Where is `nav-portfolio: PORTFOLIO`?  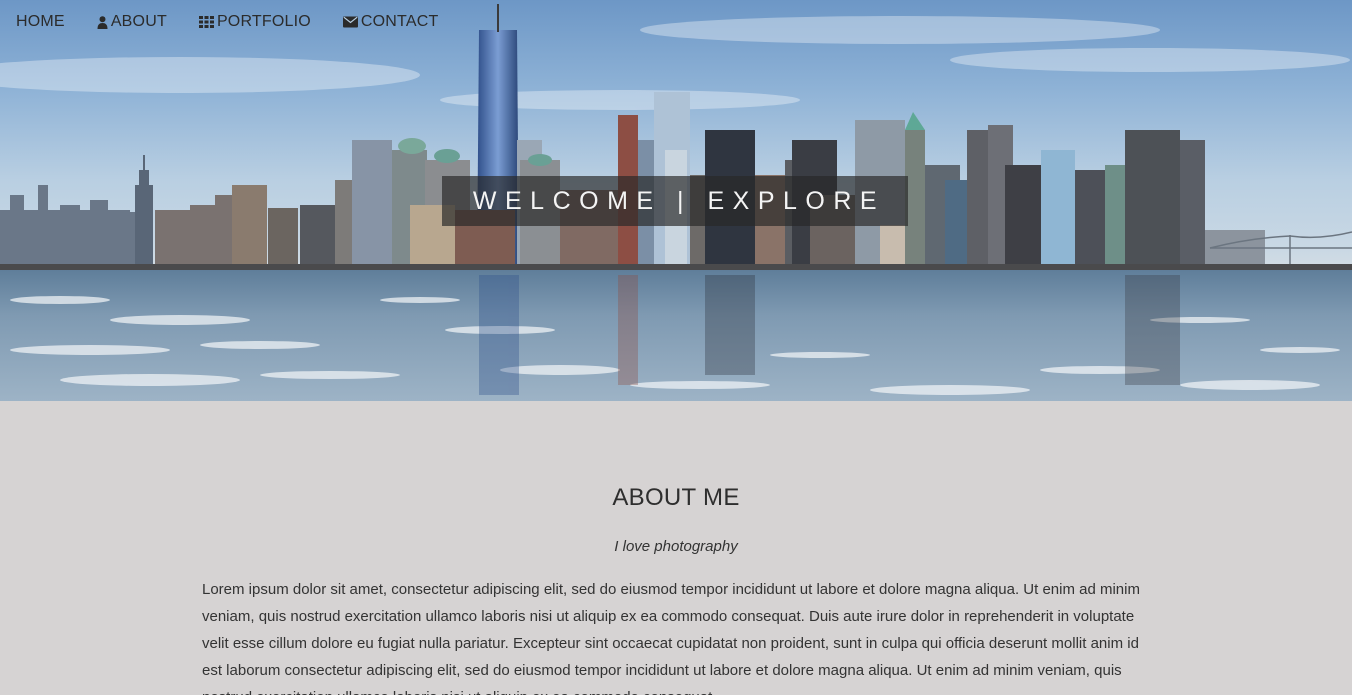
nav-portfolio: PORTFOLIO is located at coordinates (254, 22).